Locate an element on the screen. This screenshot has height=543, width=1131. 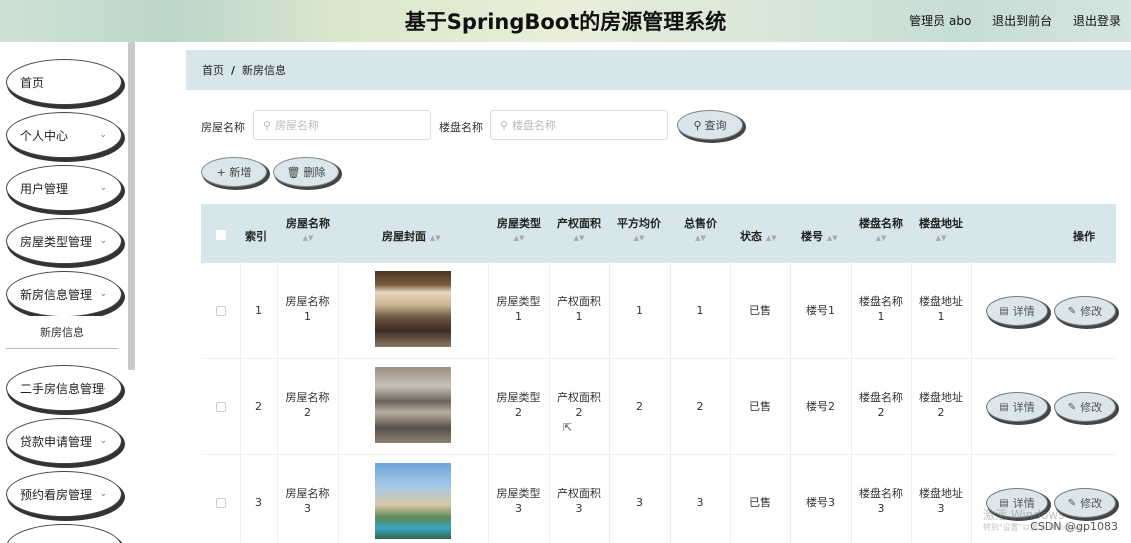
header-cover: 房屋封面 ▲▼ is located at coordinates (411, 236).